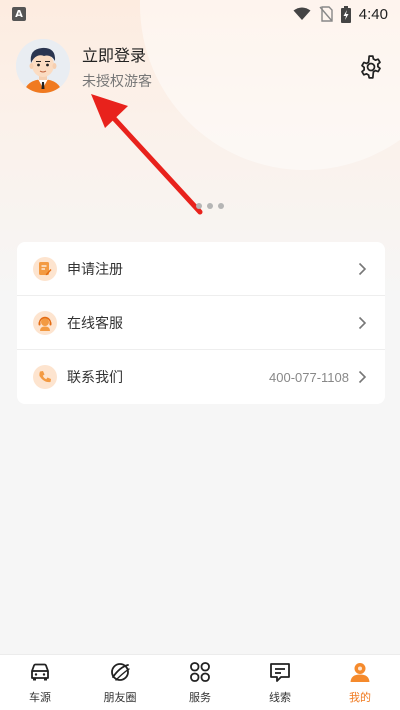 The width and height of the screenshot is (400, 710). I want to click on bottom-tab-bar: 车源 朋友圈 服务 线索 我的, so click(200, 682).